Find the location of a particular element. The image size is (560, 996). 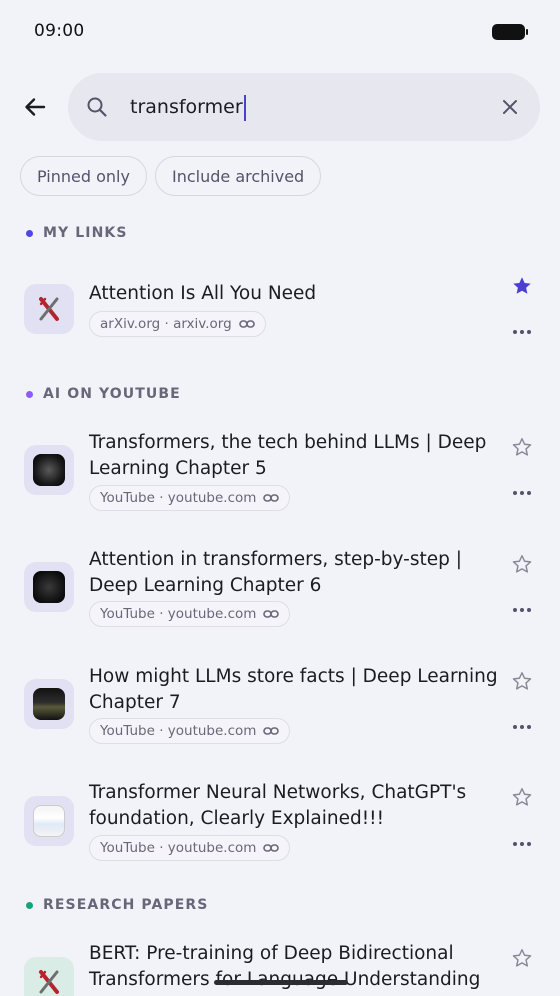

section-header-ai-youtube: AI ON YOUTUBE is located at coordinates (103, 394).